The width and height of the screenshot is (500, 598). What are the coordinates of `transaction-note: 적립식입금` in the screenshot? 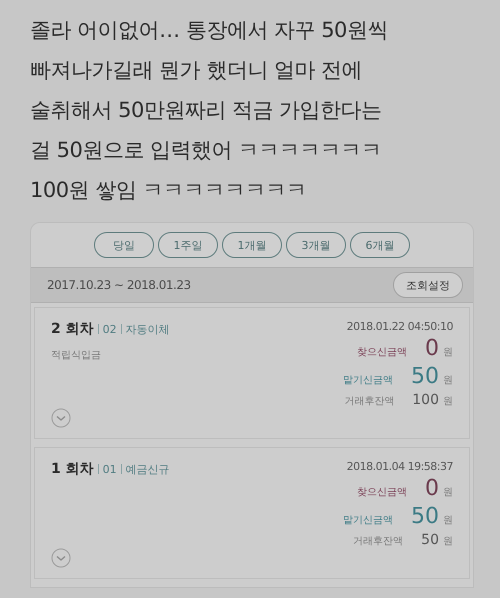 It's located at (76, 355).